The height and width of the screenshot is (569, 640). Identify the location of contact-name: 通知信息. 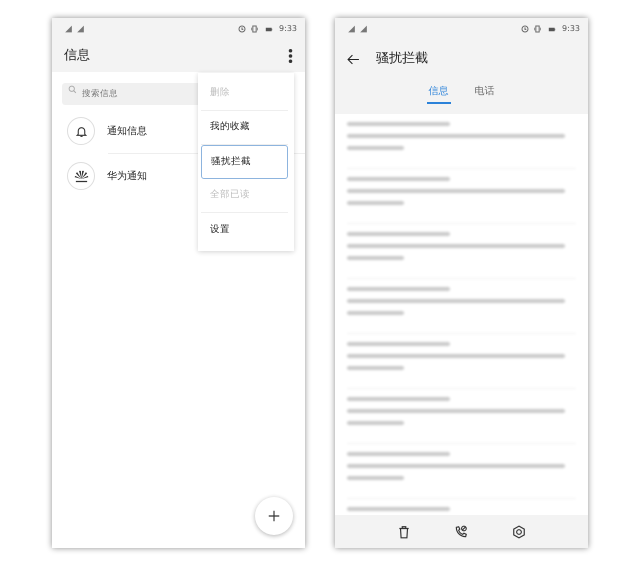
(127, 131).